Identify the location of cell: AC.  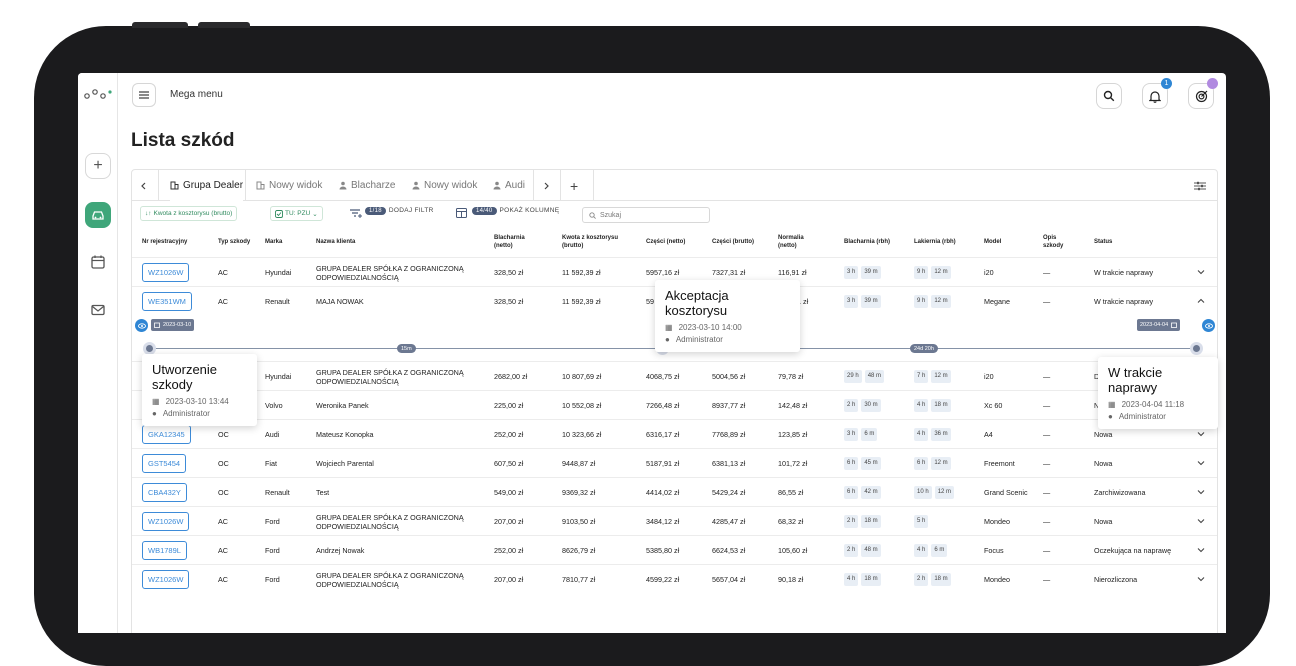
(223, 550).